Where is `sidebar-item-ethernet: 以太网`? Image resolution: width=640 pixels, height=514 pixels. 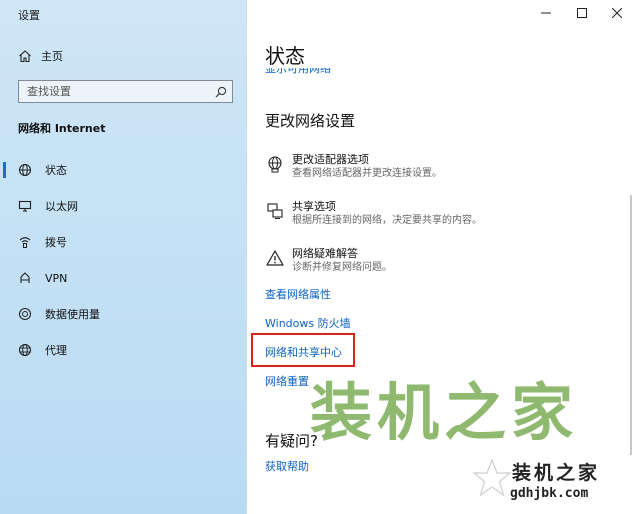
sidebar-item-ethernet: 以太网 is located at coordinates (123, 206).